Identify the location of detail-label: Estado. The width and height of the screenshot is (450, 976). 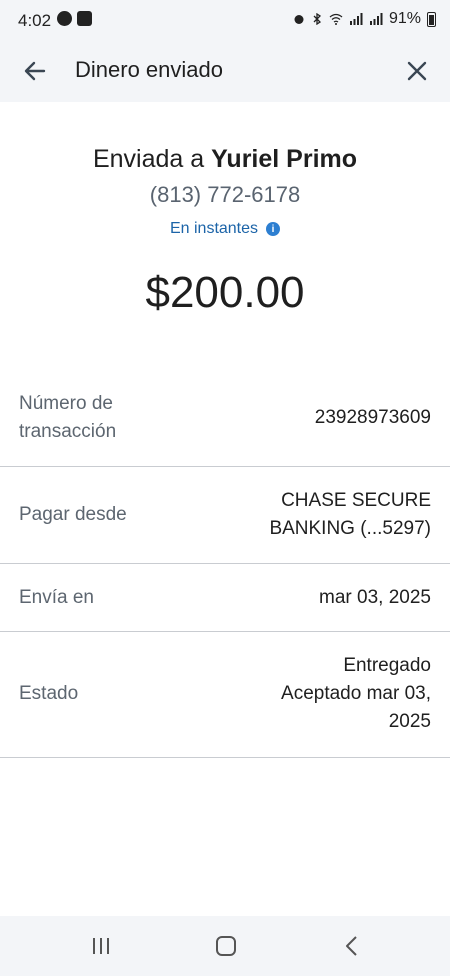
(49, 693).